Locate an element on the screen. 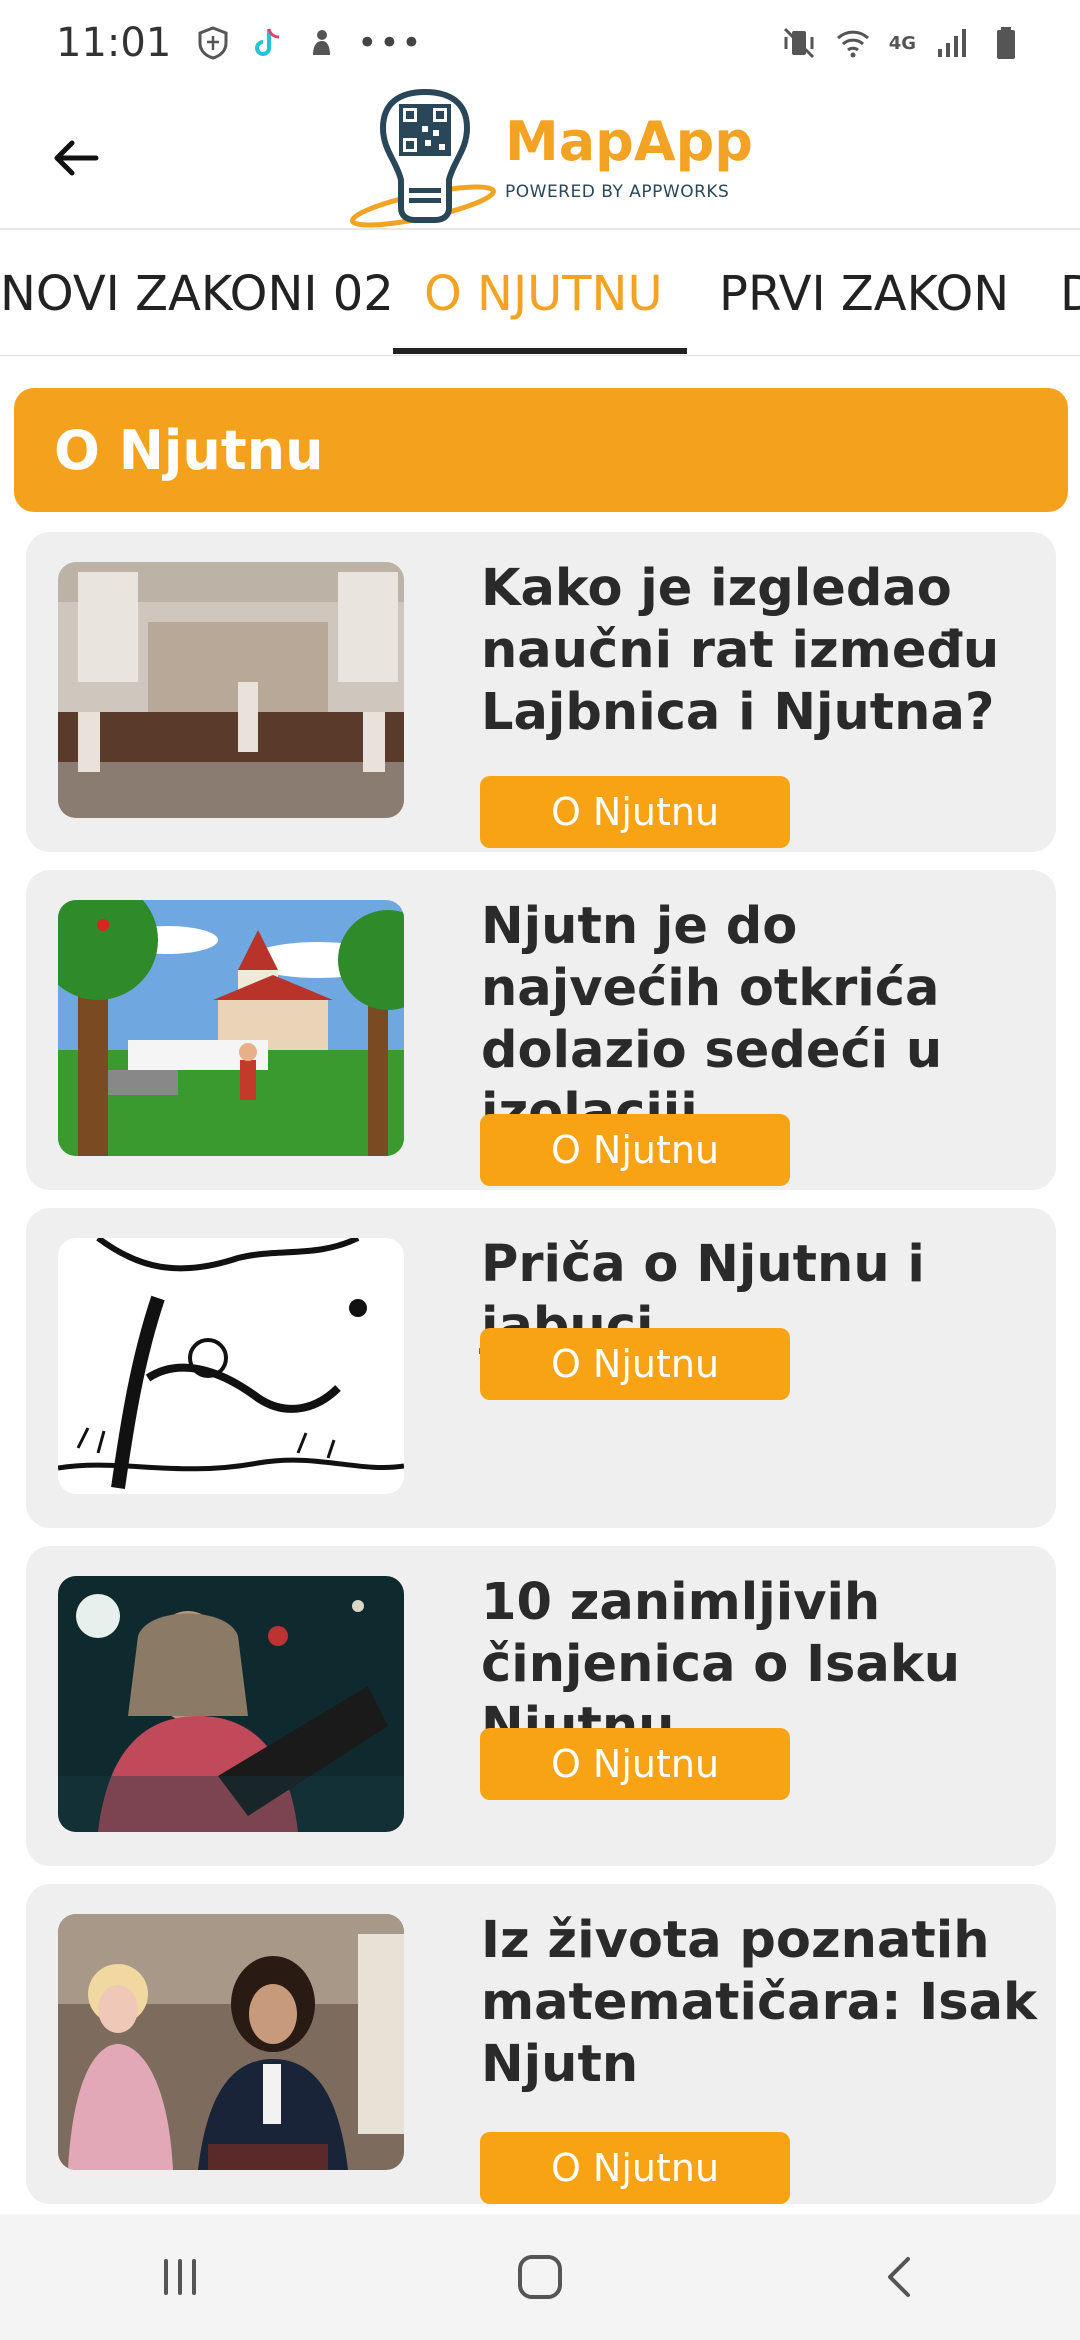  newton-apple-drawing-image is located at coordinates (231, 1366).